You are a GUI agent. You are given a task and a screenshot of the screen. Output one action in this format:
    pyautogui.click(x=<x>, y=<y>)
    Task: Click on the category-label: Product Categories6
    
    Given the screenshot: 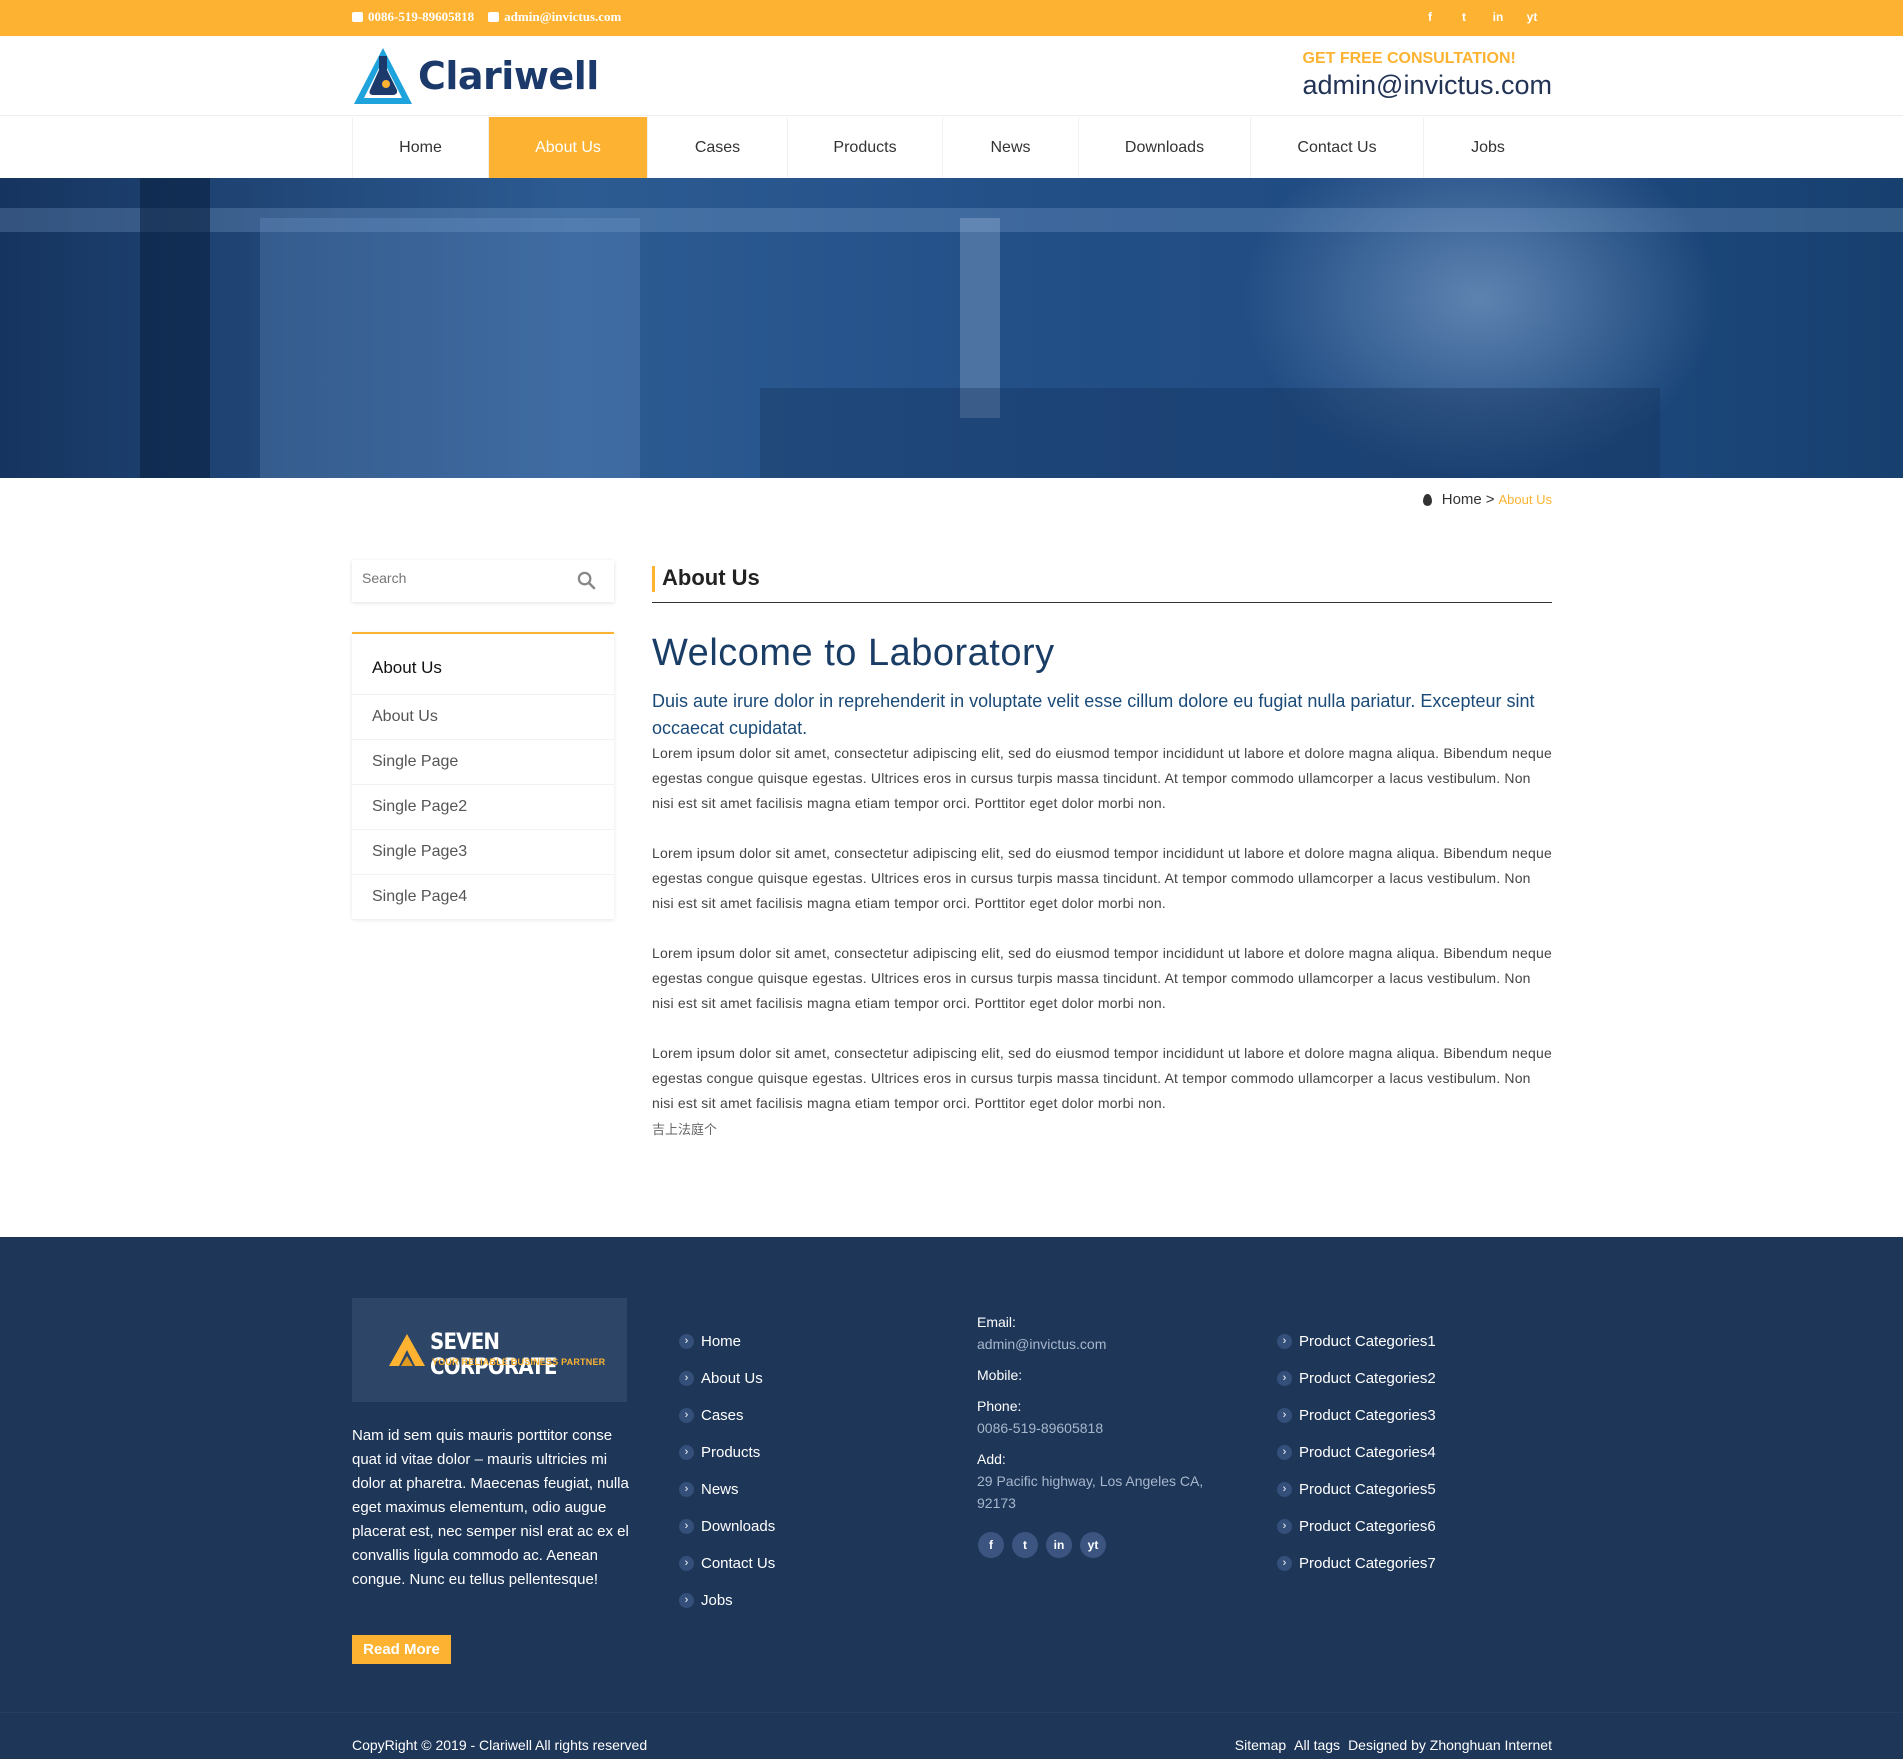 What is the action you would take?
    pyautogui.click(x=1367, y=1526)
    